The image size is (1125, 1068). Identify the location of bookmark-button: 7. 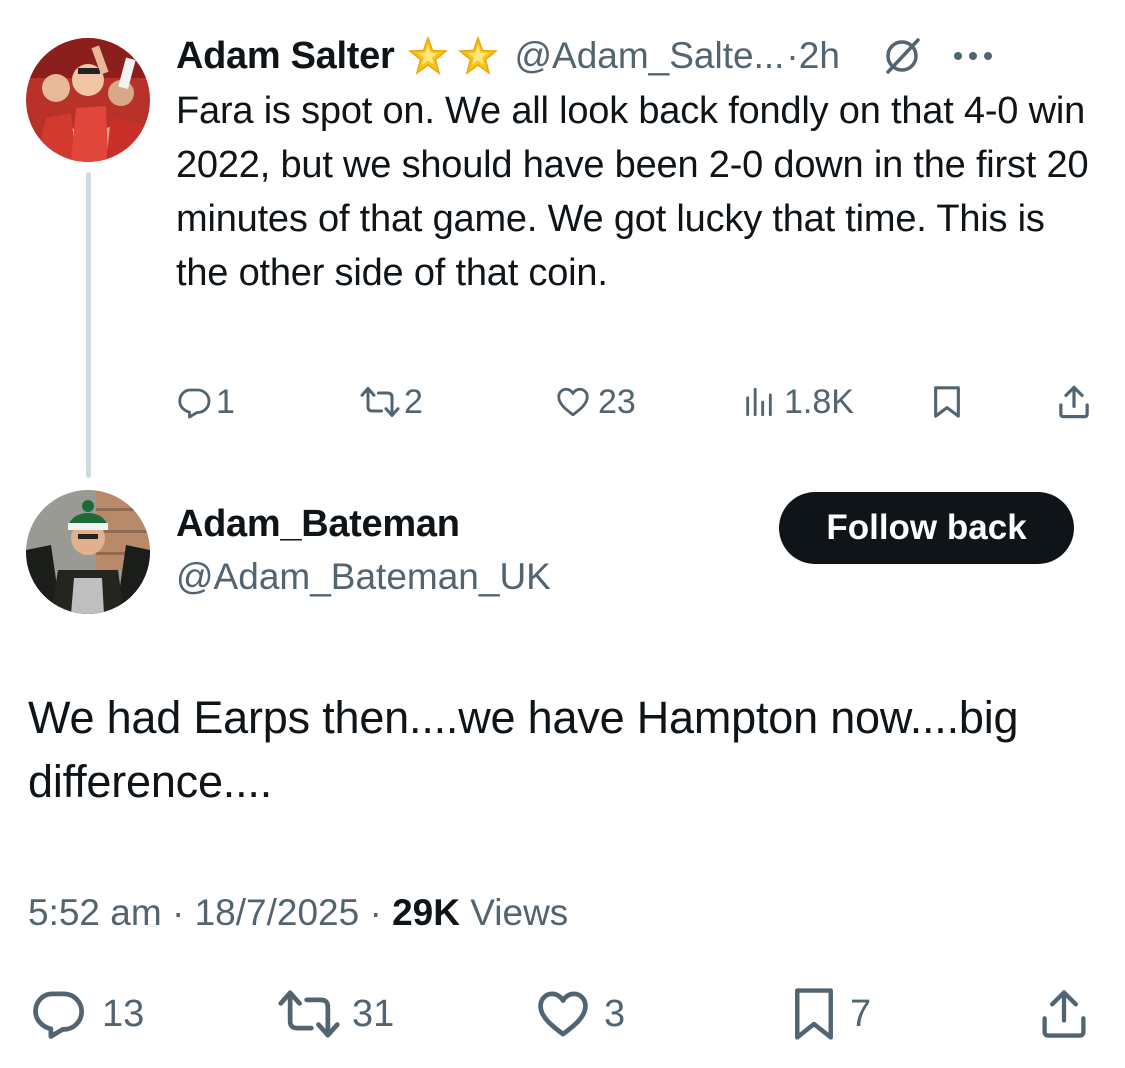
(830, 1014).